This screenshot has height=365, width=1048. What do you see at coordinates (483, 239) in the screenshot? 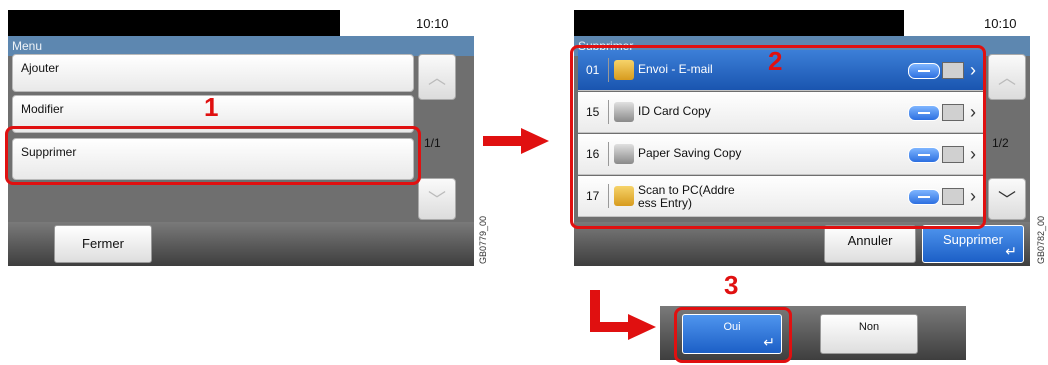
I see `figure-code: GB0779_00` at bounding box center [483, 239].